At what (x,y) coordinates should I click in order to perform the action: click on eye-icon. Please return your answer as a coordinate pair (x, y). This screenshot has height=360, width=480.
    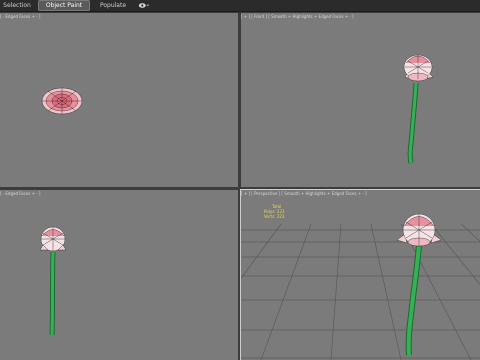
    Looking at the image, I should click on (144, 5).